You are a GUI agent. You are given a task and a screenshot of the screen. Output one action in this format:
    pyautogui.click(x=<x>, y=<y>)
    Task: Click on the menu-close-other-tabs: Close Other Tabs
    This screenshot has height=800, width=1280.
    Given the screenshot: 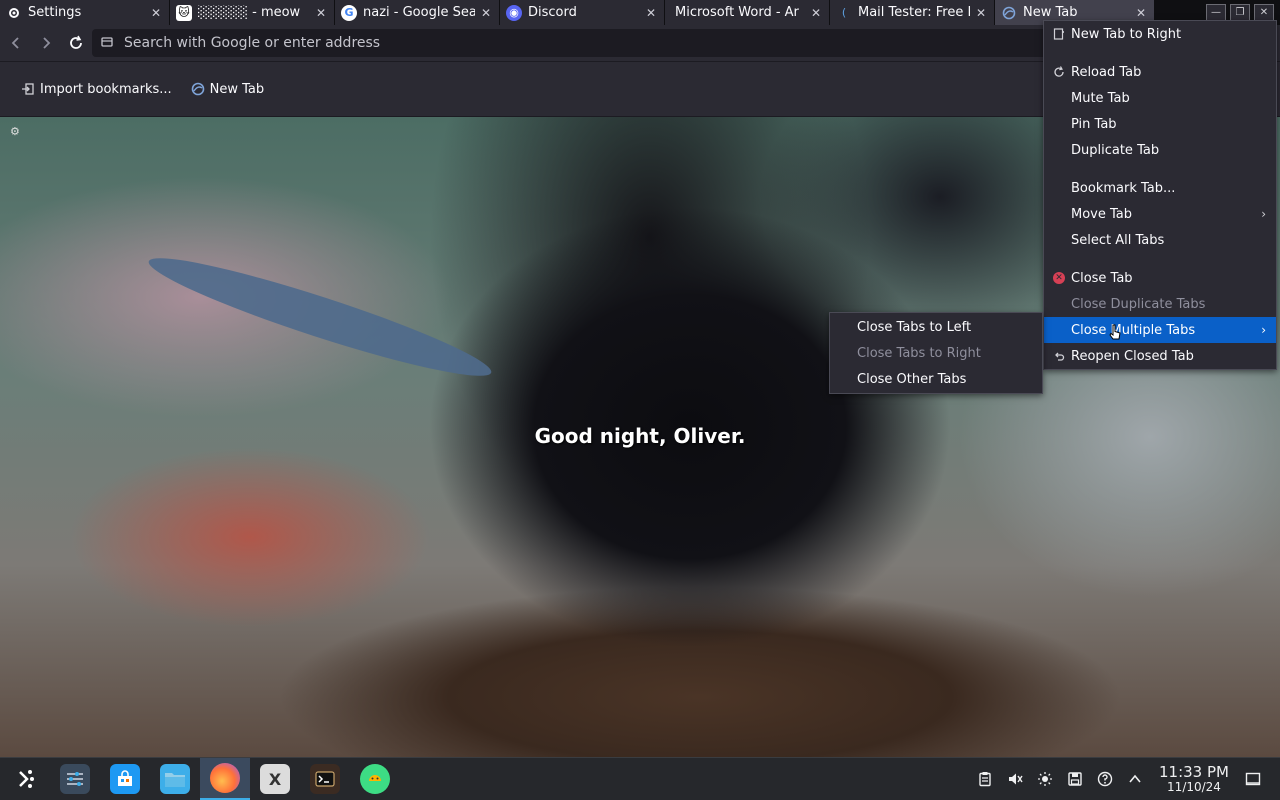 What is the action you would take?
    pyautogui.click(x=936, y=379)
    